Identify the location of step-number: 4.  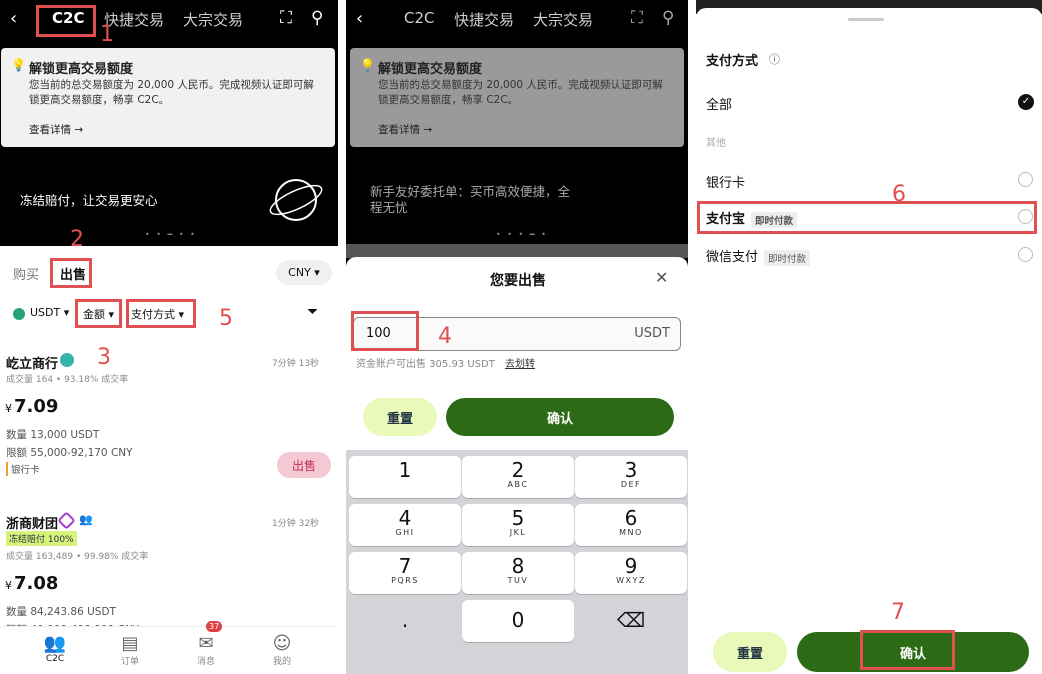
(445, 336).